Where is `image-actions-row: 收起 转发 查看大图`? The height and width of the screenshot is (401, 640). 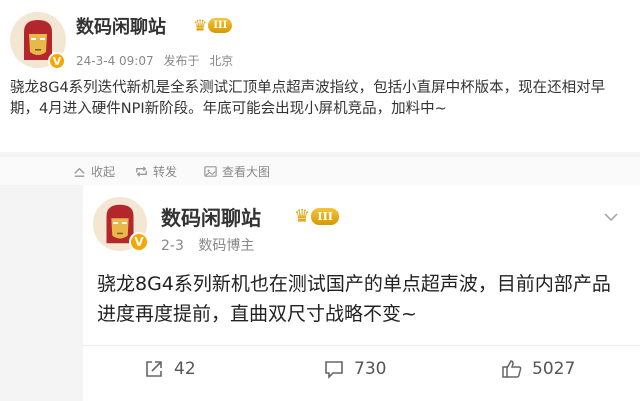 image-actions-row: 收起 转发 查看大图 is located at coordinates (320, 171).